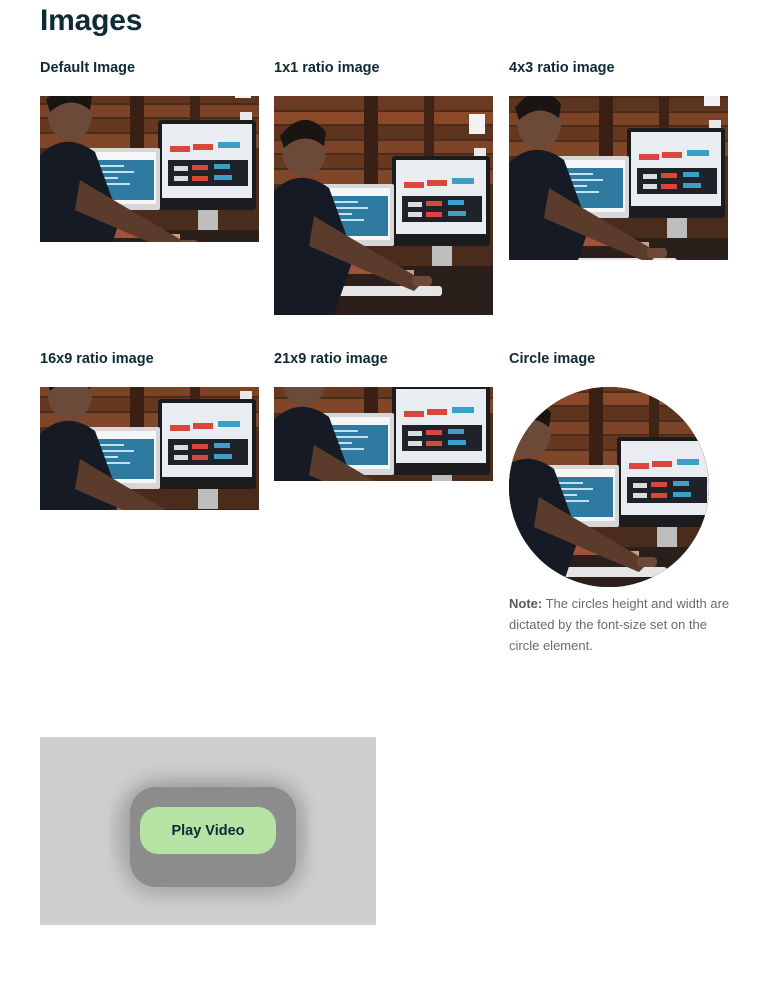 The width and height of the screenshot is (768, 990). I want to click on ratio-4x3-image, so click(618, 178).